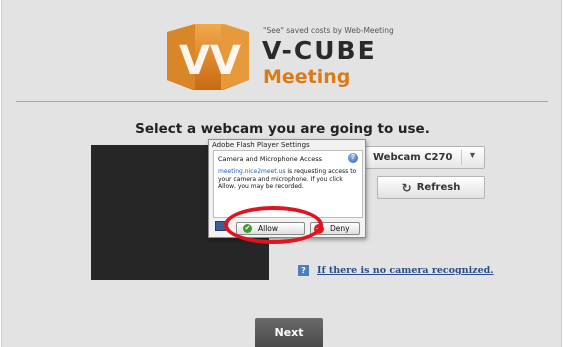 This screenshot has width=563, height=347. What do you see at coordinates (270, 159) in the screenshot?
I see `flash-dialog-heading: Camera and Microphone Access` at bounding box center [270, 159].